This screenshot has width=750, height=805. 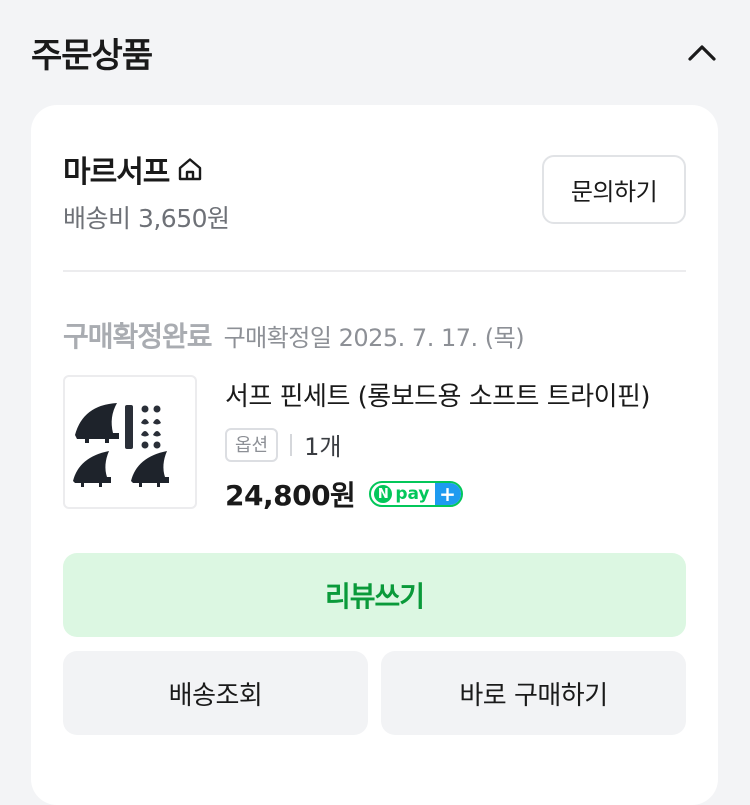 I want to click on collapse-button, so click(x=702, y=53).